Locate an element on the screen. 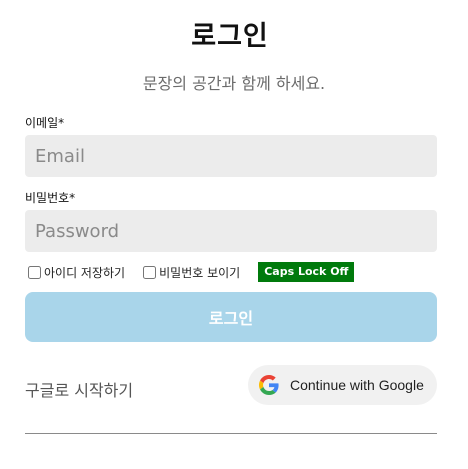 Image resolution: width=468 pixels, height=469 pixels. options-row: 아이디 저장하기 비밀번호 보이기 Caps Lock Off is located at coordinates (191, 272).